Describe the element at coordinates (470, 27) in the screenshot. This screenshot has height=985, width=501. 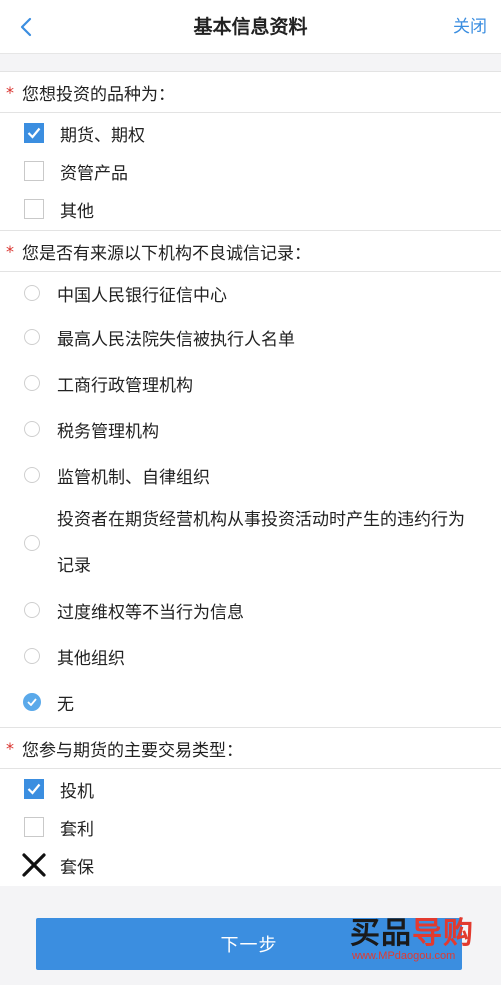
I see `close-button: 关闭` at that location.